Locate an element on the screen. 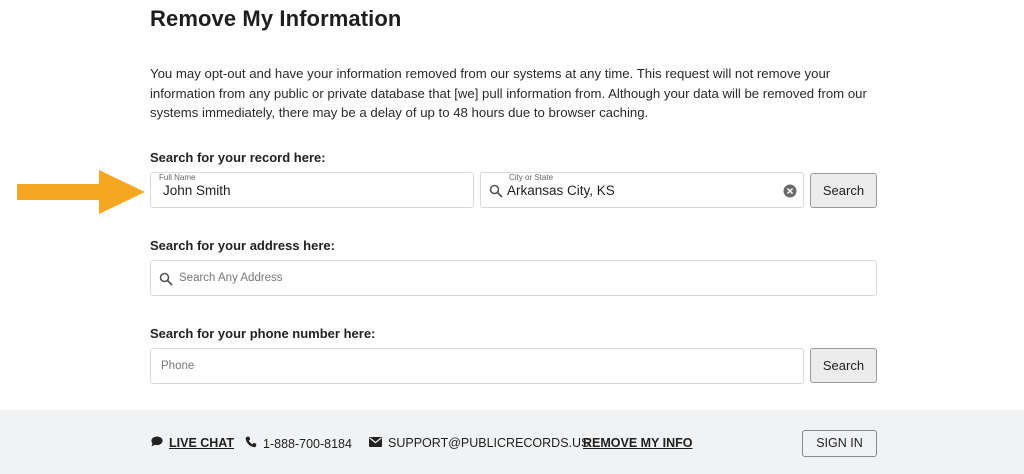  remove-my-info-label: REMOVE MY INFO is located at coordinates (638, 443).